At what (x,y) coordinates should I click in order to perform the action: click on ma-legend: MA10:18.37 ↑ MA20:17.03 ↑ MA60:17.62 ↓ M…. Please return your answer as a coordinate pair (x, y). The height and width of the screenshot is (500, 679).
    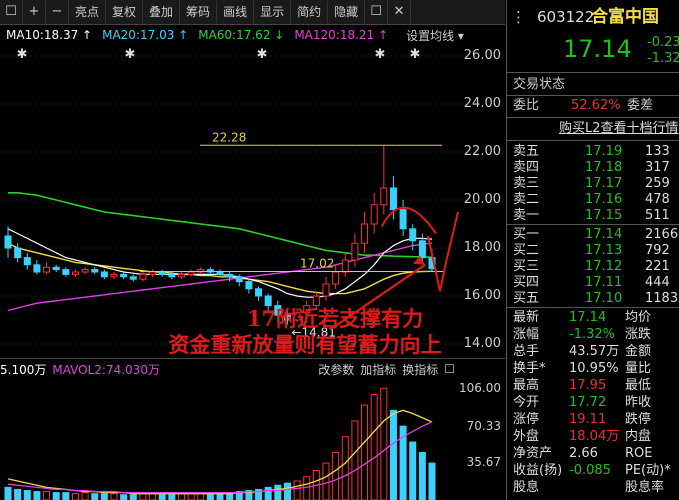
    Looking at the image, I should click on (252, 35).